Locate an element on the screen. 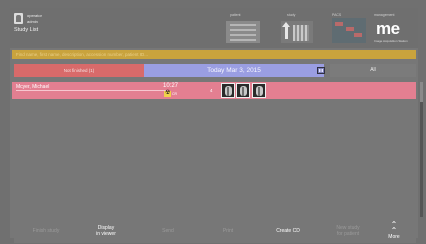 This screenshot has width=426, height=244. study-tile: study is located at coordinates (296, 28).